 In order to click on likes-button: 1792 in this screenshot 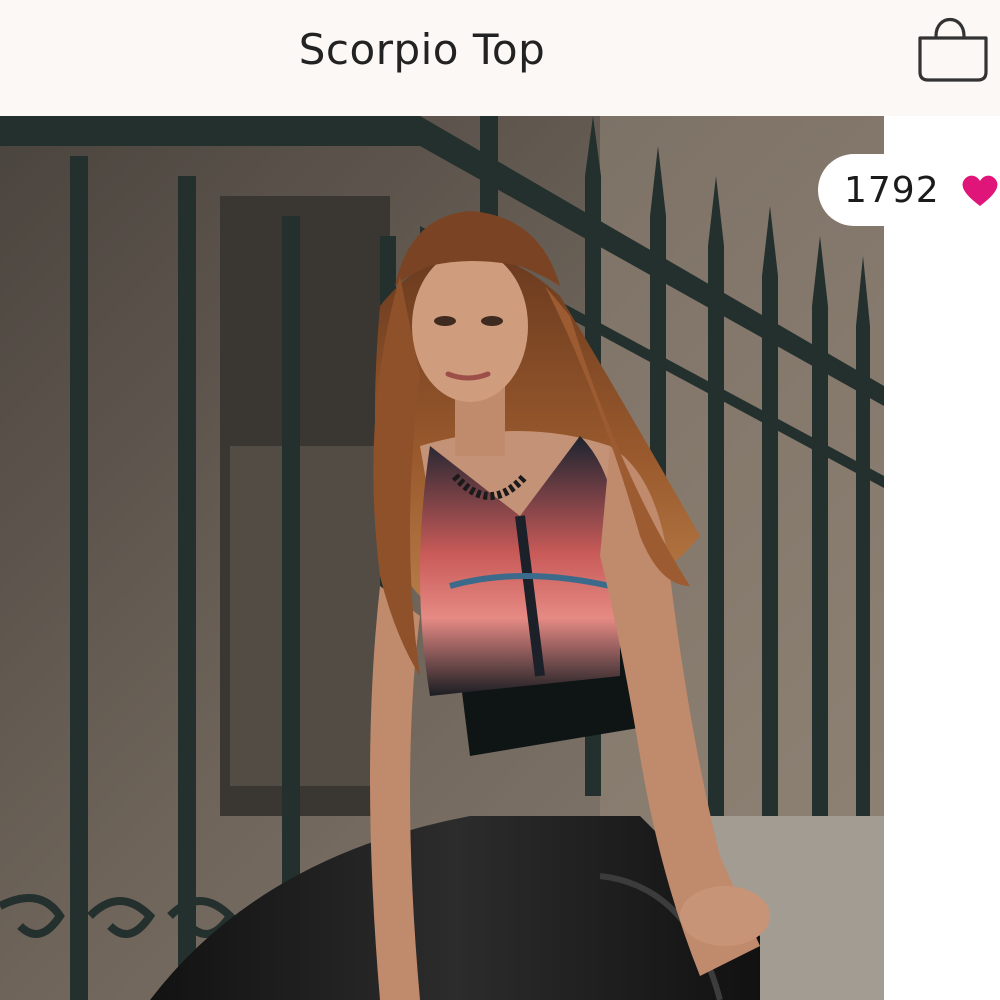, I will do `click(909, 190)`.